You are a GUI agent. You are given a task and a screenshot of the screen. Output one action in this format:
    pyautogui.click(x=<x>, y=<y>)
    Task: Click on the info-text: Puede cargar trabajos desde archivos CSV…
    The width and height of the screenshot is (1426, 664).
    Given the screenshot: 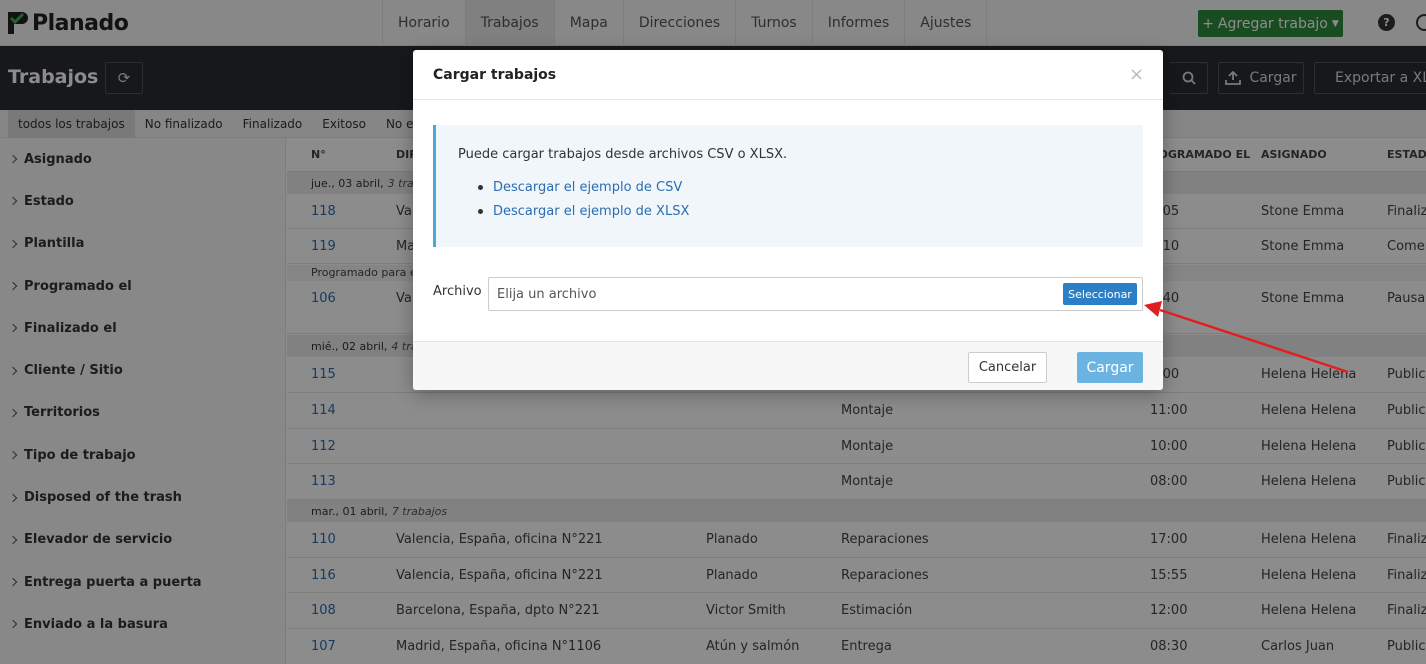 What is the action you would take?
    pyautogui.click(x=623, y=154)
    